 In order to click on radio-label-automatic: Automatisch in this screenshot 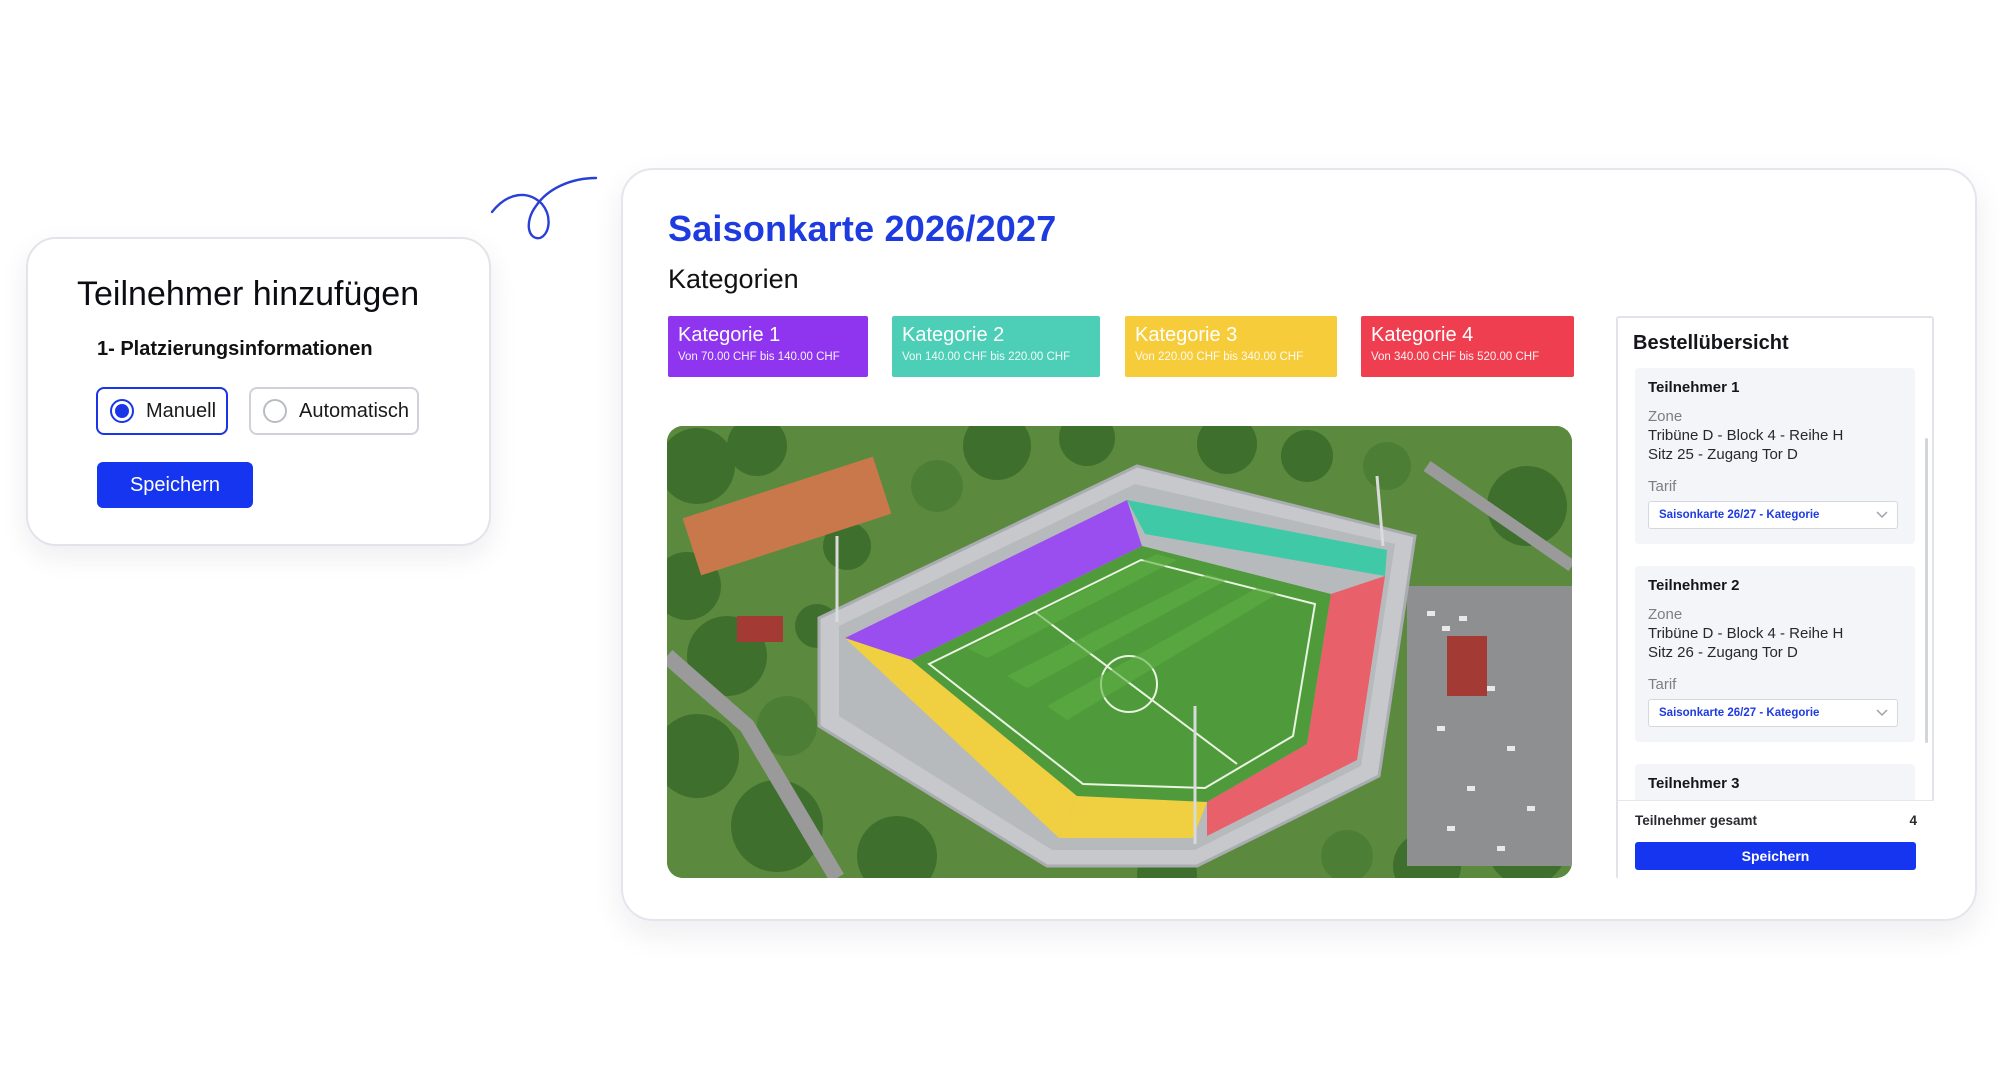, I will do `click(354, 410)`.